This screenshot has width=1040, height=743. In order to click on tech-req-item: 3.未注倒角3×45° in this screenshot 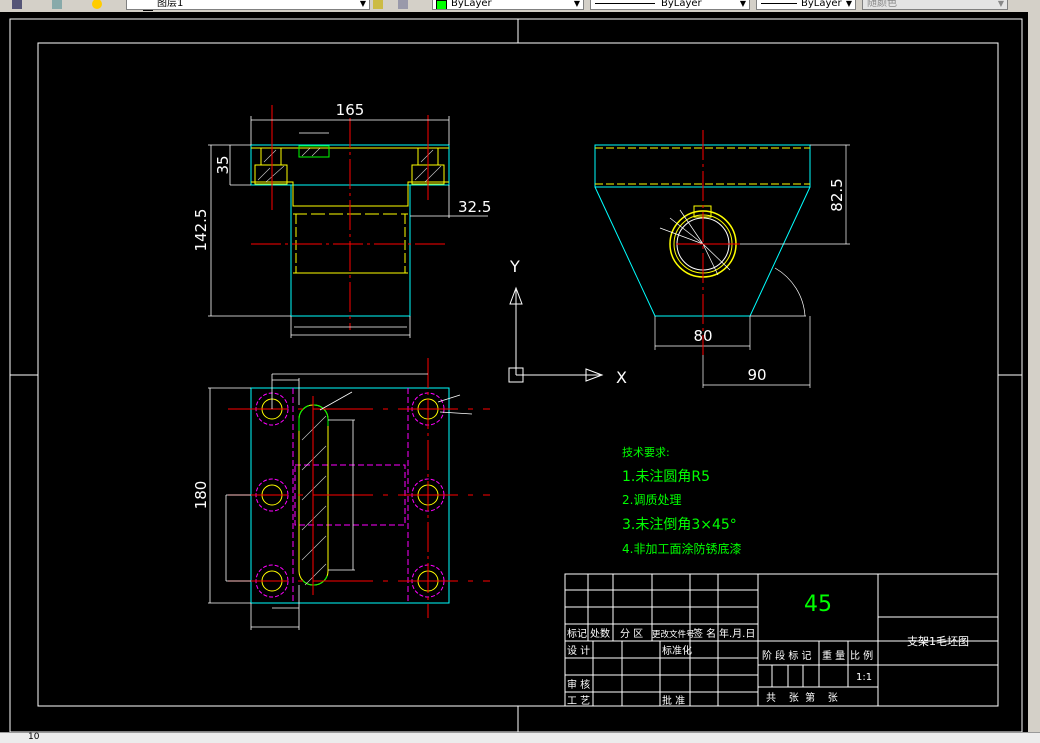, I will do `click(679, 525)`.